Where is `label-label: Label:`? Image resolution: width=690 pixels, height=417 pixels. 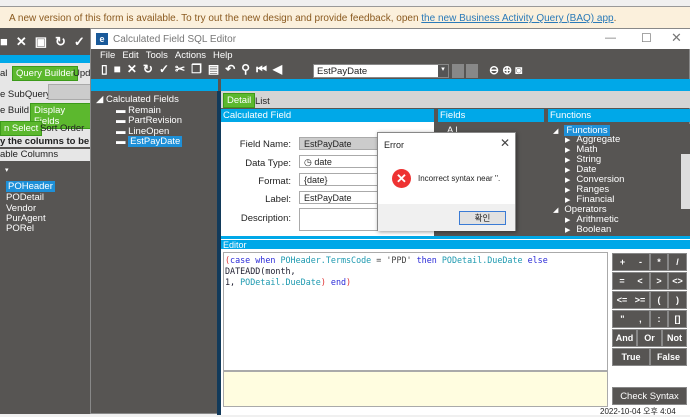
label-label: Label: is located at coordinates (278, 199).